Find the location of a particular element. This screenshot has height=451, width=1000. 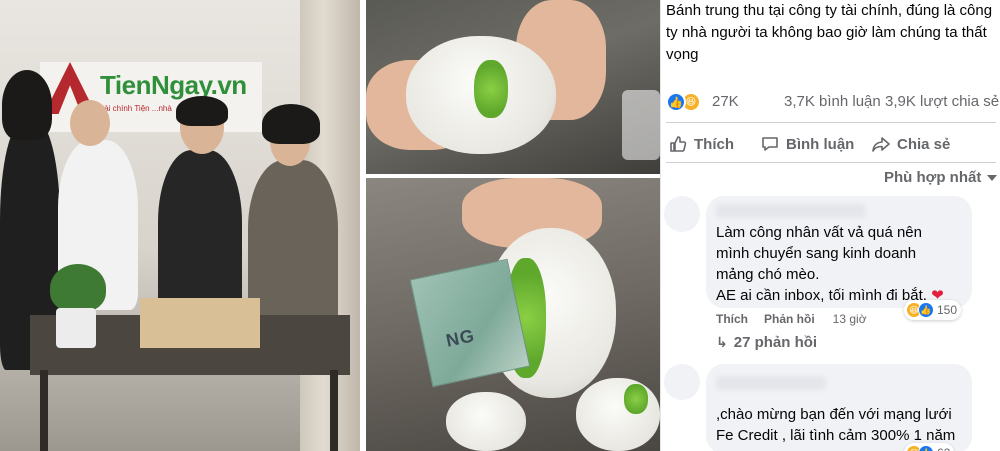

post-reaction-summary: 👍 😆 27K 3,7K bình luận 3,9K lượt chia sẻ is located at coordinates (833, 102).